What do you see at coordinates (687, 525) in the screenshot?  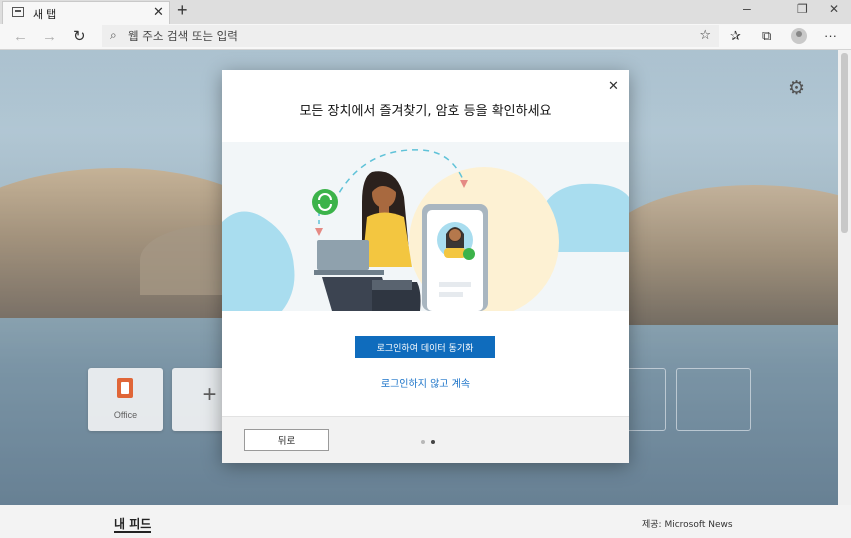 I see `feed-provider: 제공: Microsoft News` at bounding box center [687, 525].